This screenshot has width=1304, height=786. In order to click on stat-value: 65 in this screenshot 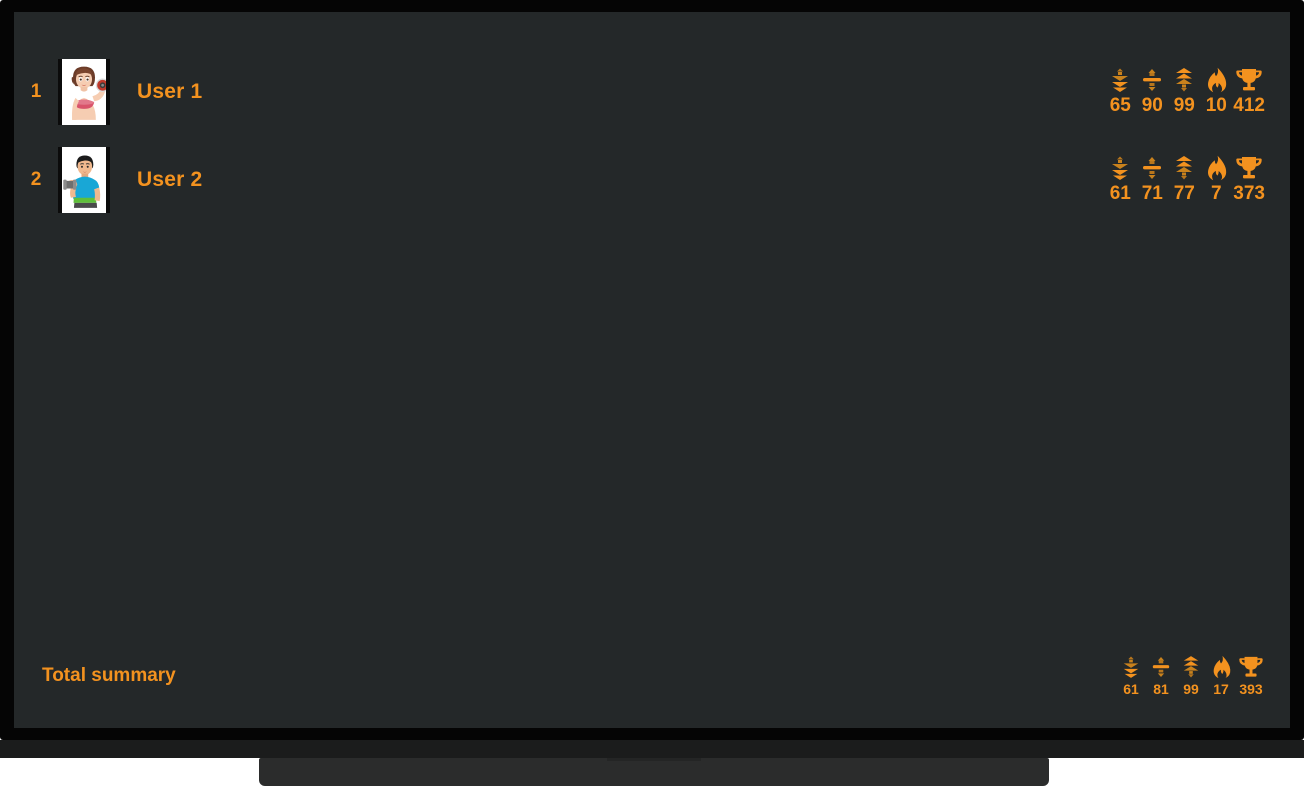, I will do `click(1120, 105)`.